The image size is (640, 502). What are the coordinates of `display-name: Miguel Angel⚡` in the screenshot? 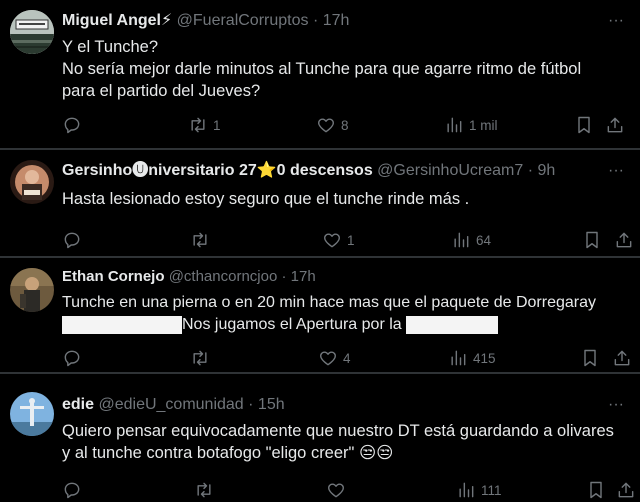 It's located at (117, 20).